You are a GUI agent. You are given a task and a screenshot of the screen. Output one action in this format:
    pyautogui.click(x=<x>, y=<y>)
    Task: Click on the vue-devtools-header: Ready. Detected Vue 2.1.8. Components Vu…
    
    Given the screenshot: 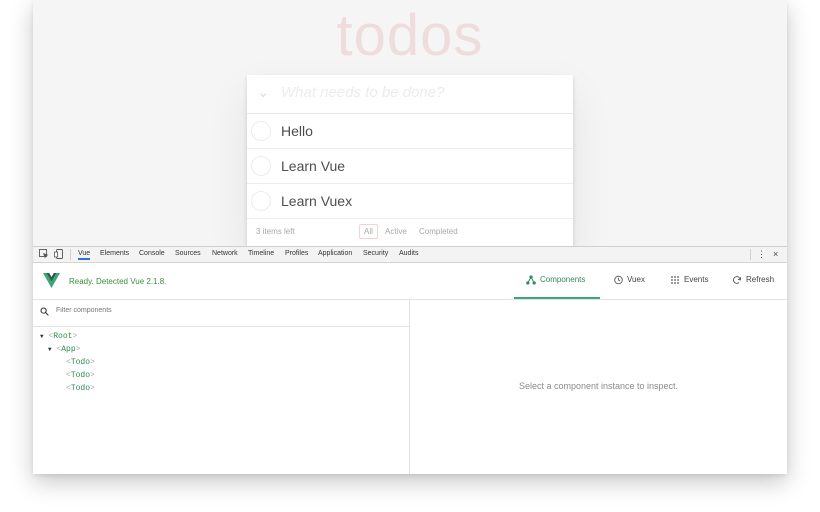 What is the action you would take?
    pyautogui.click(x=410, y=281)
    